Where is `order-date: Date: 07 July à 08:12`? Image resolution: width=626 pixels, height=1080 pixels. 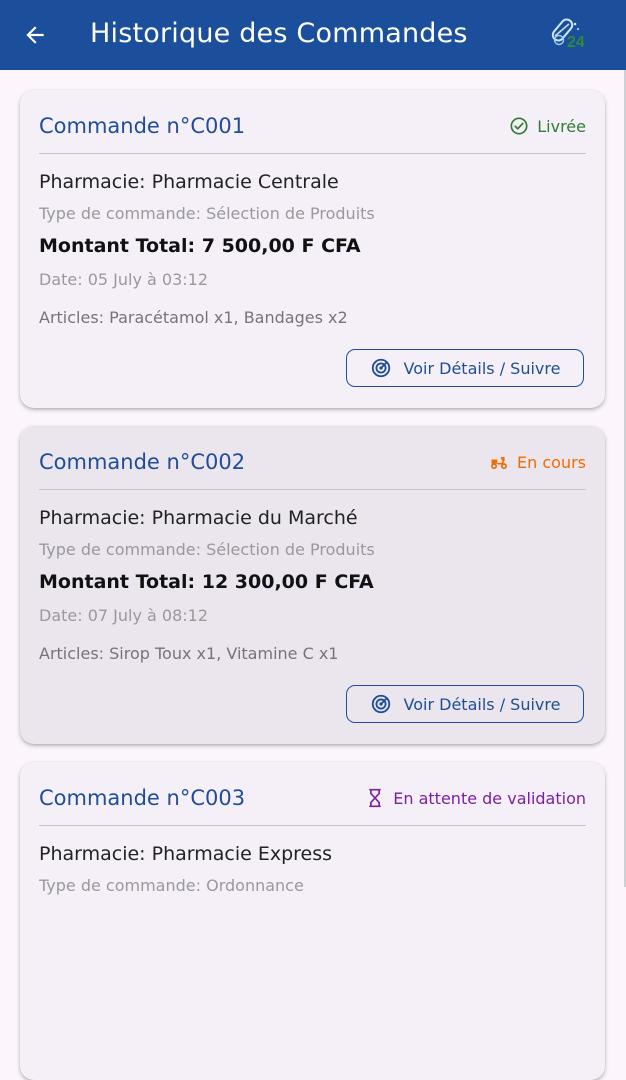
order-date: Date: 07 July à 08:12 is located at coordinates (124, 615).